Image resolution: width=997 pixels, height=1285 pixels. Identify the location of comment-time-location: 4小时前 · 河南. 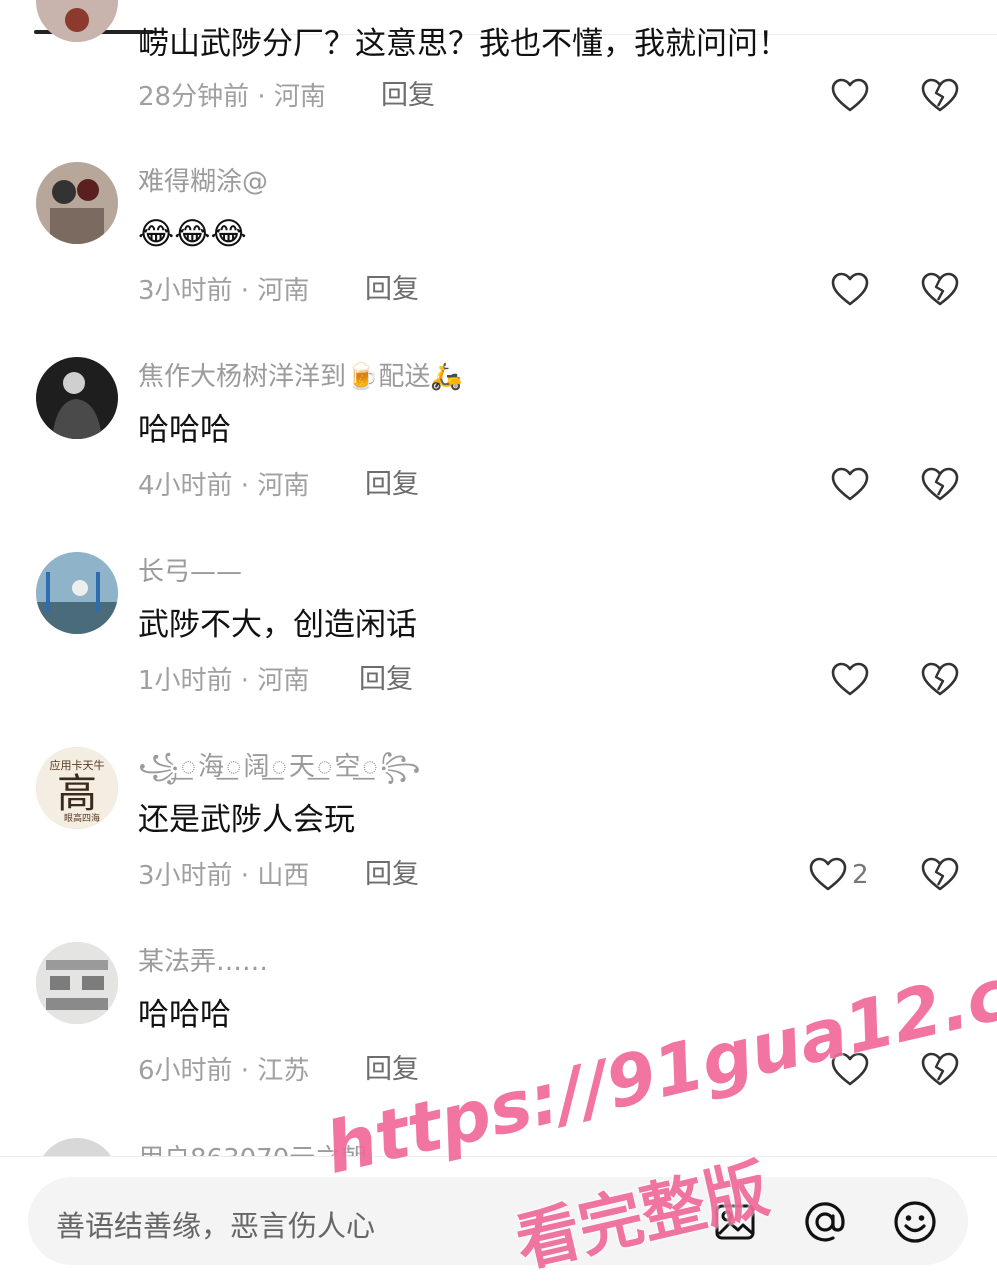
(224, 486).